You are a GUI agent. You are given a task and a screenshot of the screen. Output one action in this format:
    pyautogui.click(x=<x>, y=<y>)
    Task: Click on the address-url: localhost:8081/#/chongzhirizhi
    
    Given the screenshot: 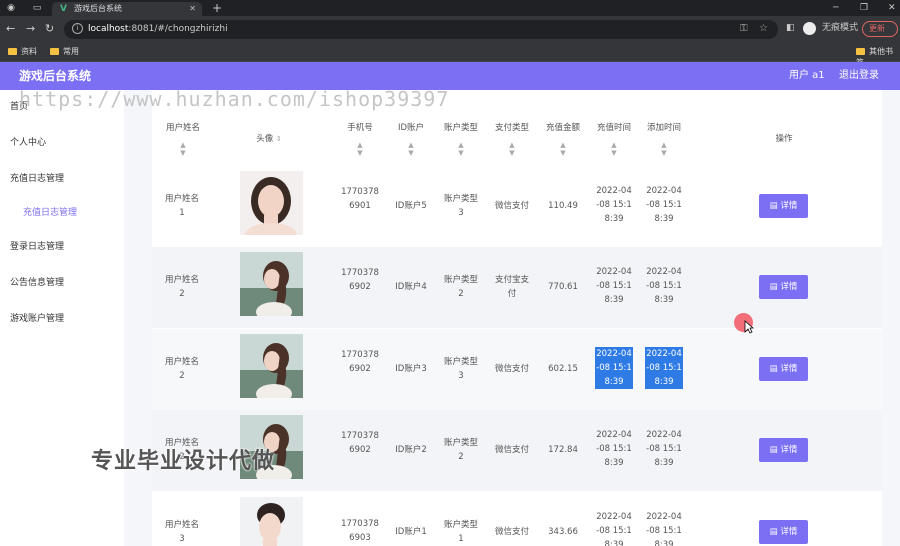 What is the action you would take?
    pyautogui.click(x=158, y=29)
    